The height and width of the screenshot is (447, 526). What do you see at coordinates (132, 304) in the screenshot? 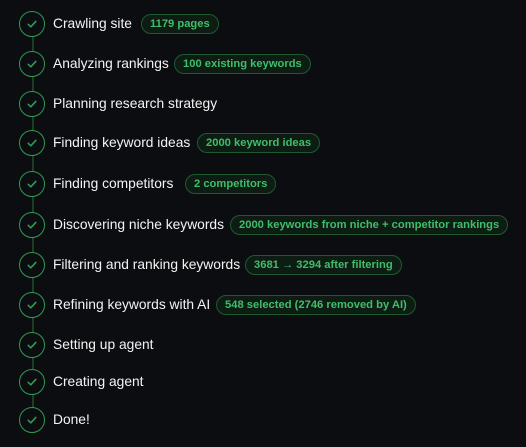
I see `step-label: Refining keywords with AI` at bounding box center [132, 304].